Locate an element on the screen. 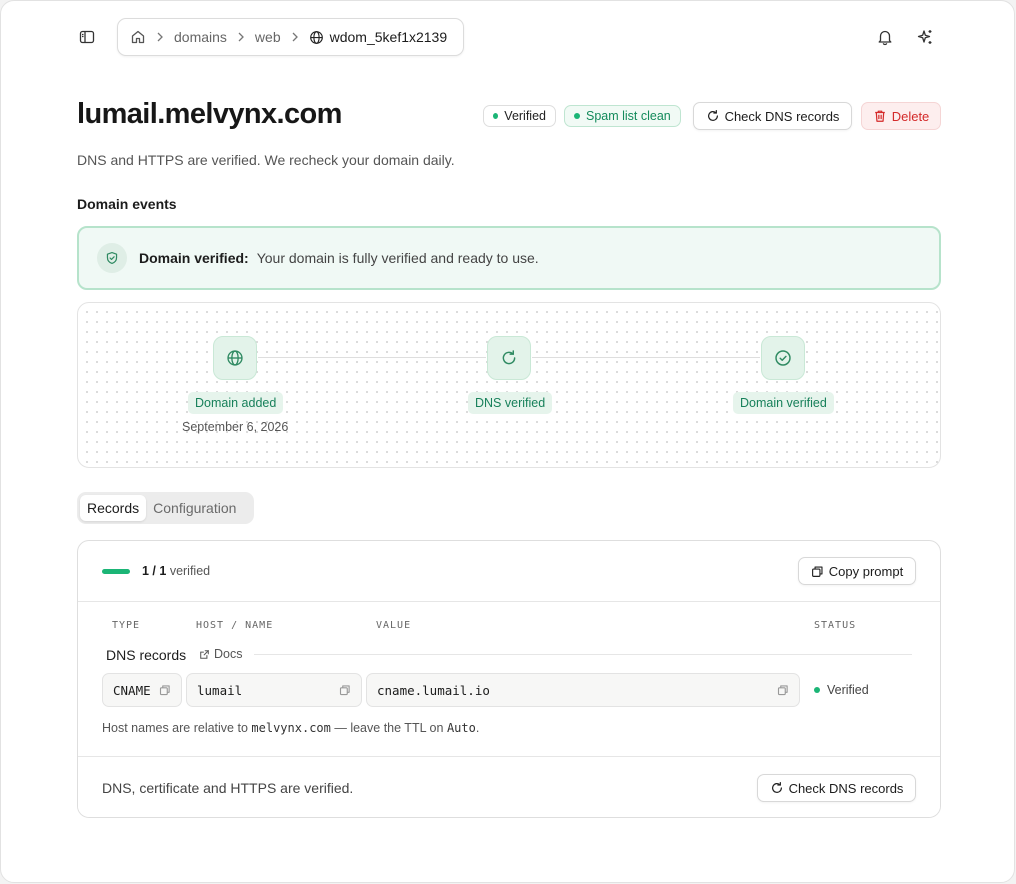  records-tabs: Records Configuration is located at coordinates (165, 508).